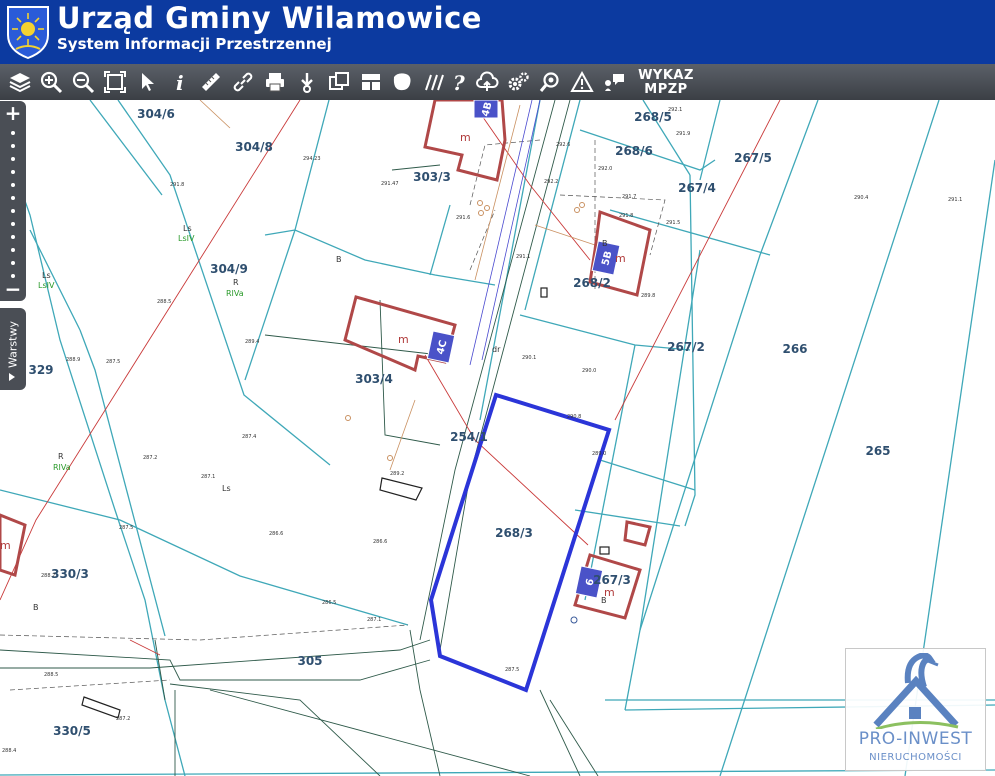 The height and width of the screenshot is (776, 995). Describe the element at coordinates (150, 458) in the screenshot. I see `svg-text: 287.2` at that location.